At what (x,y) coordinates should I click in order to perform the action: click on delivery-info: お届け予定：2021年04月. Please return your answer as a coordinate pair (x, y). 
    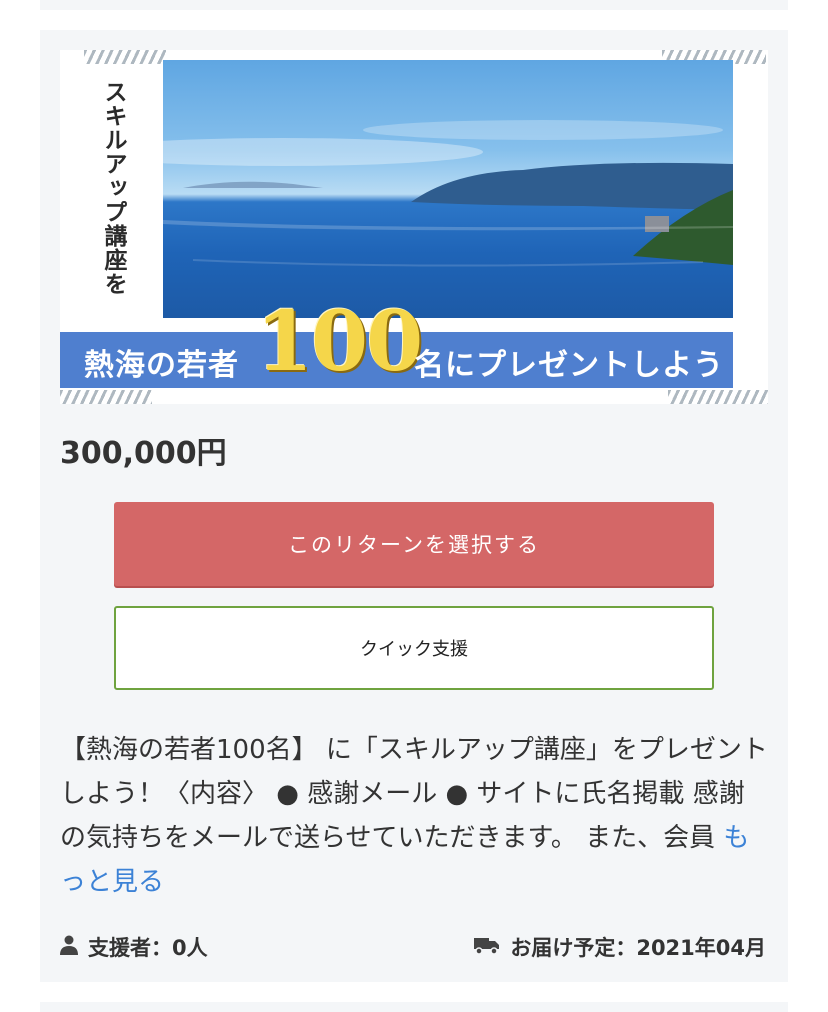
    Looking at the image, I should click on (620, 947).